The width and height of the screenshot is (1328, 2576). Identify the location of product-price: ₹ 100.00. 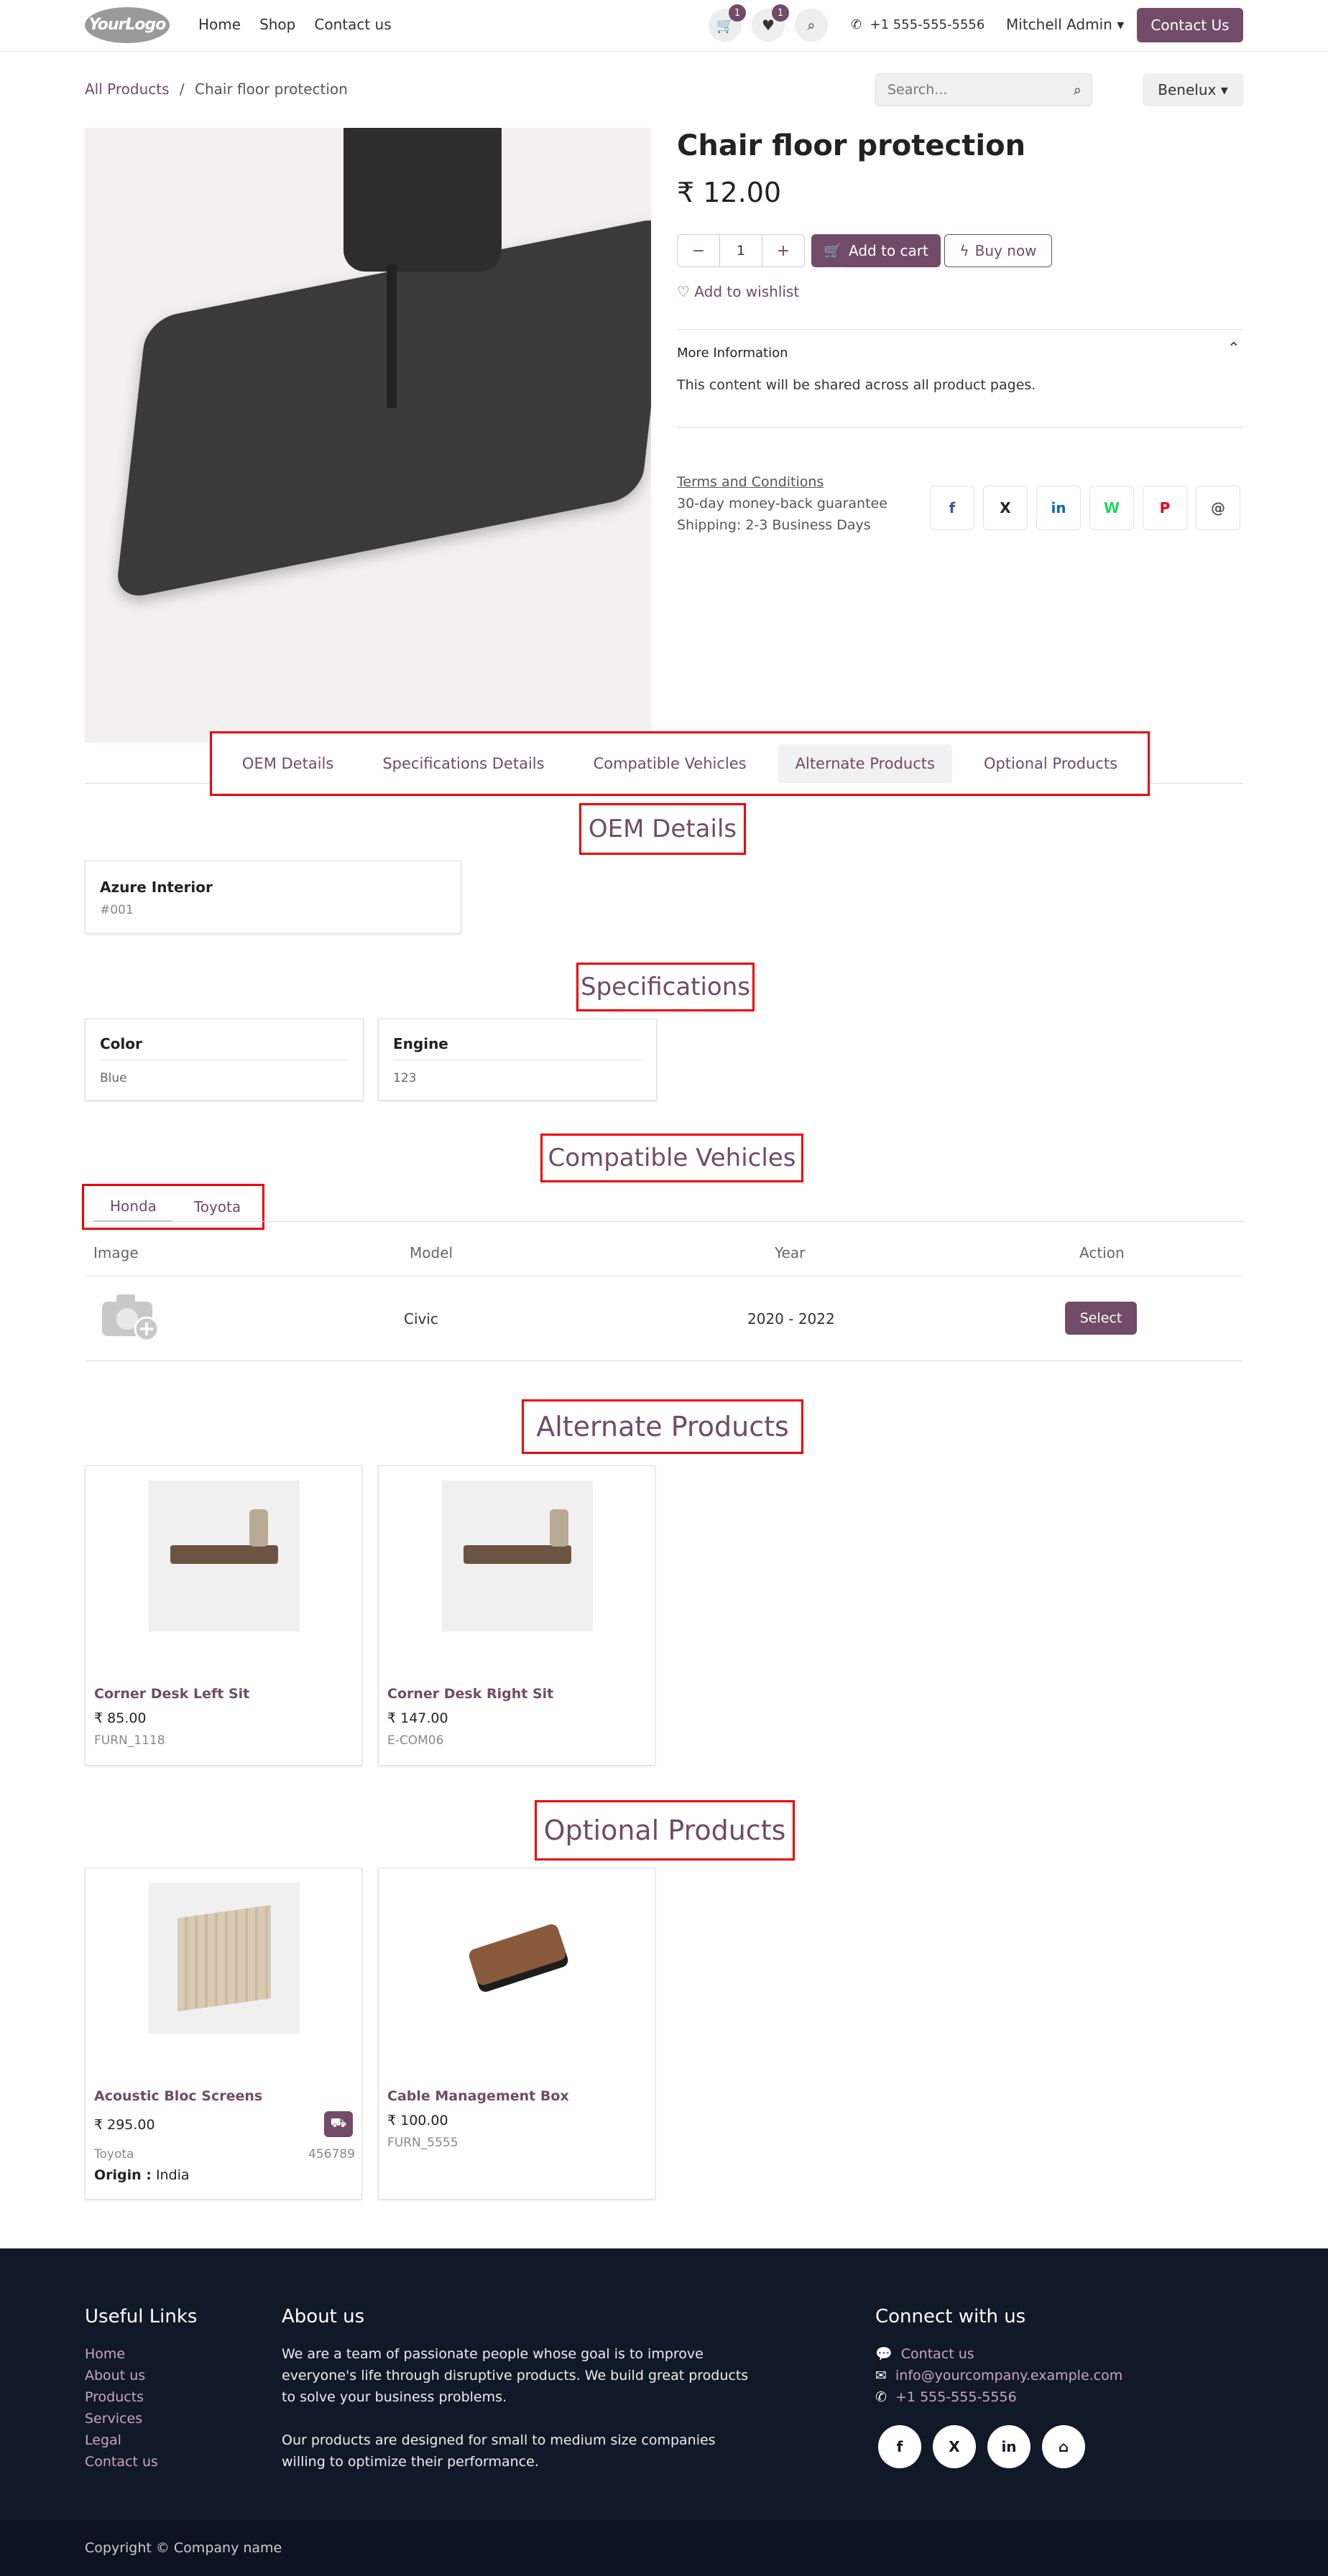
(417, 2120).